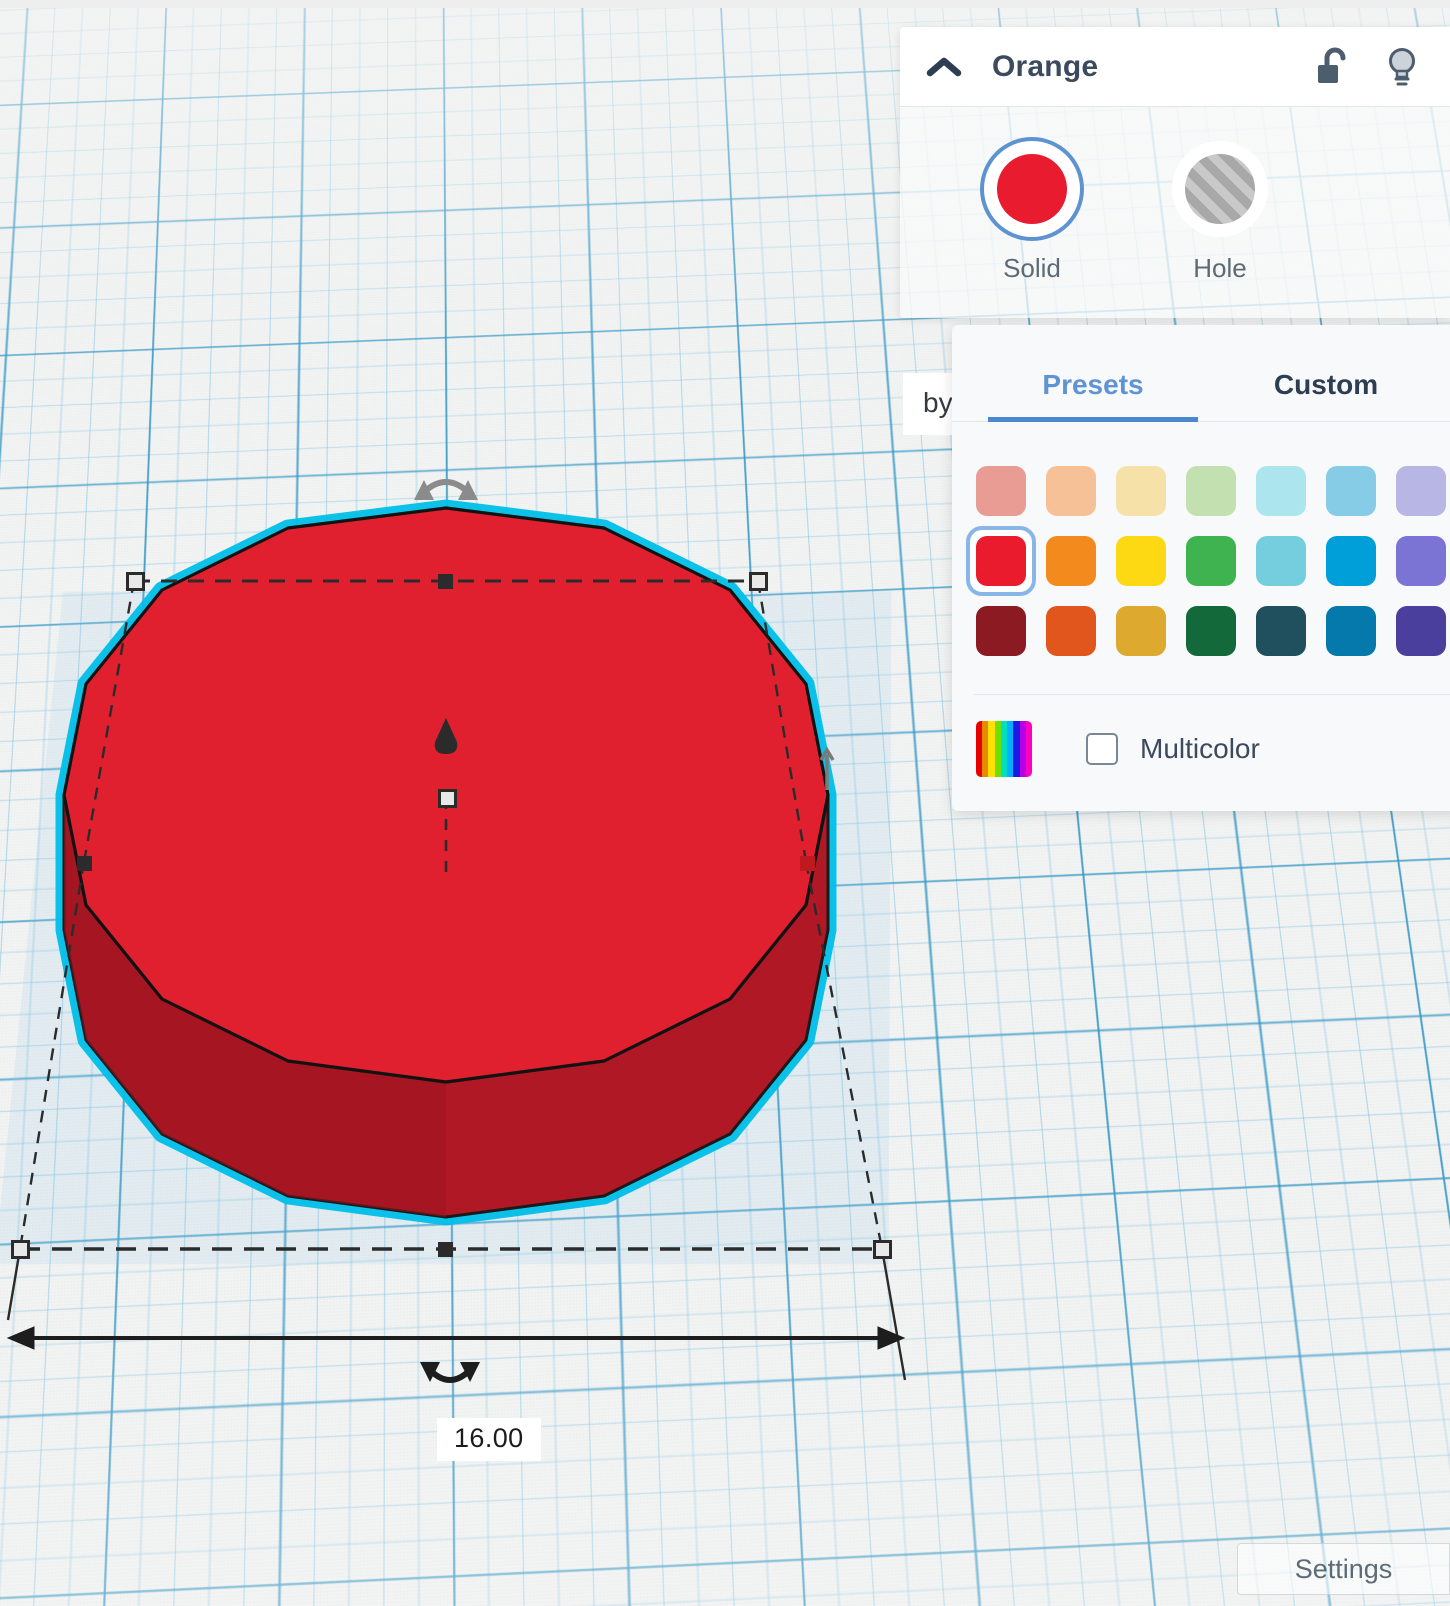  I want to click on hole-swatch, so click(1220, 189).